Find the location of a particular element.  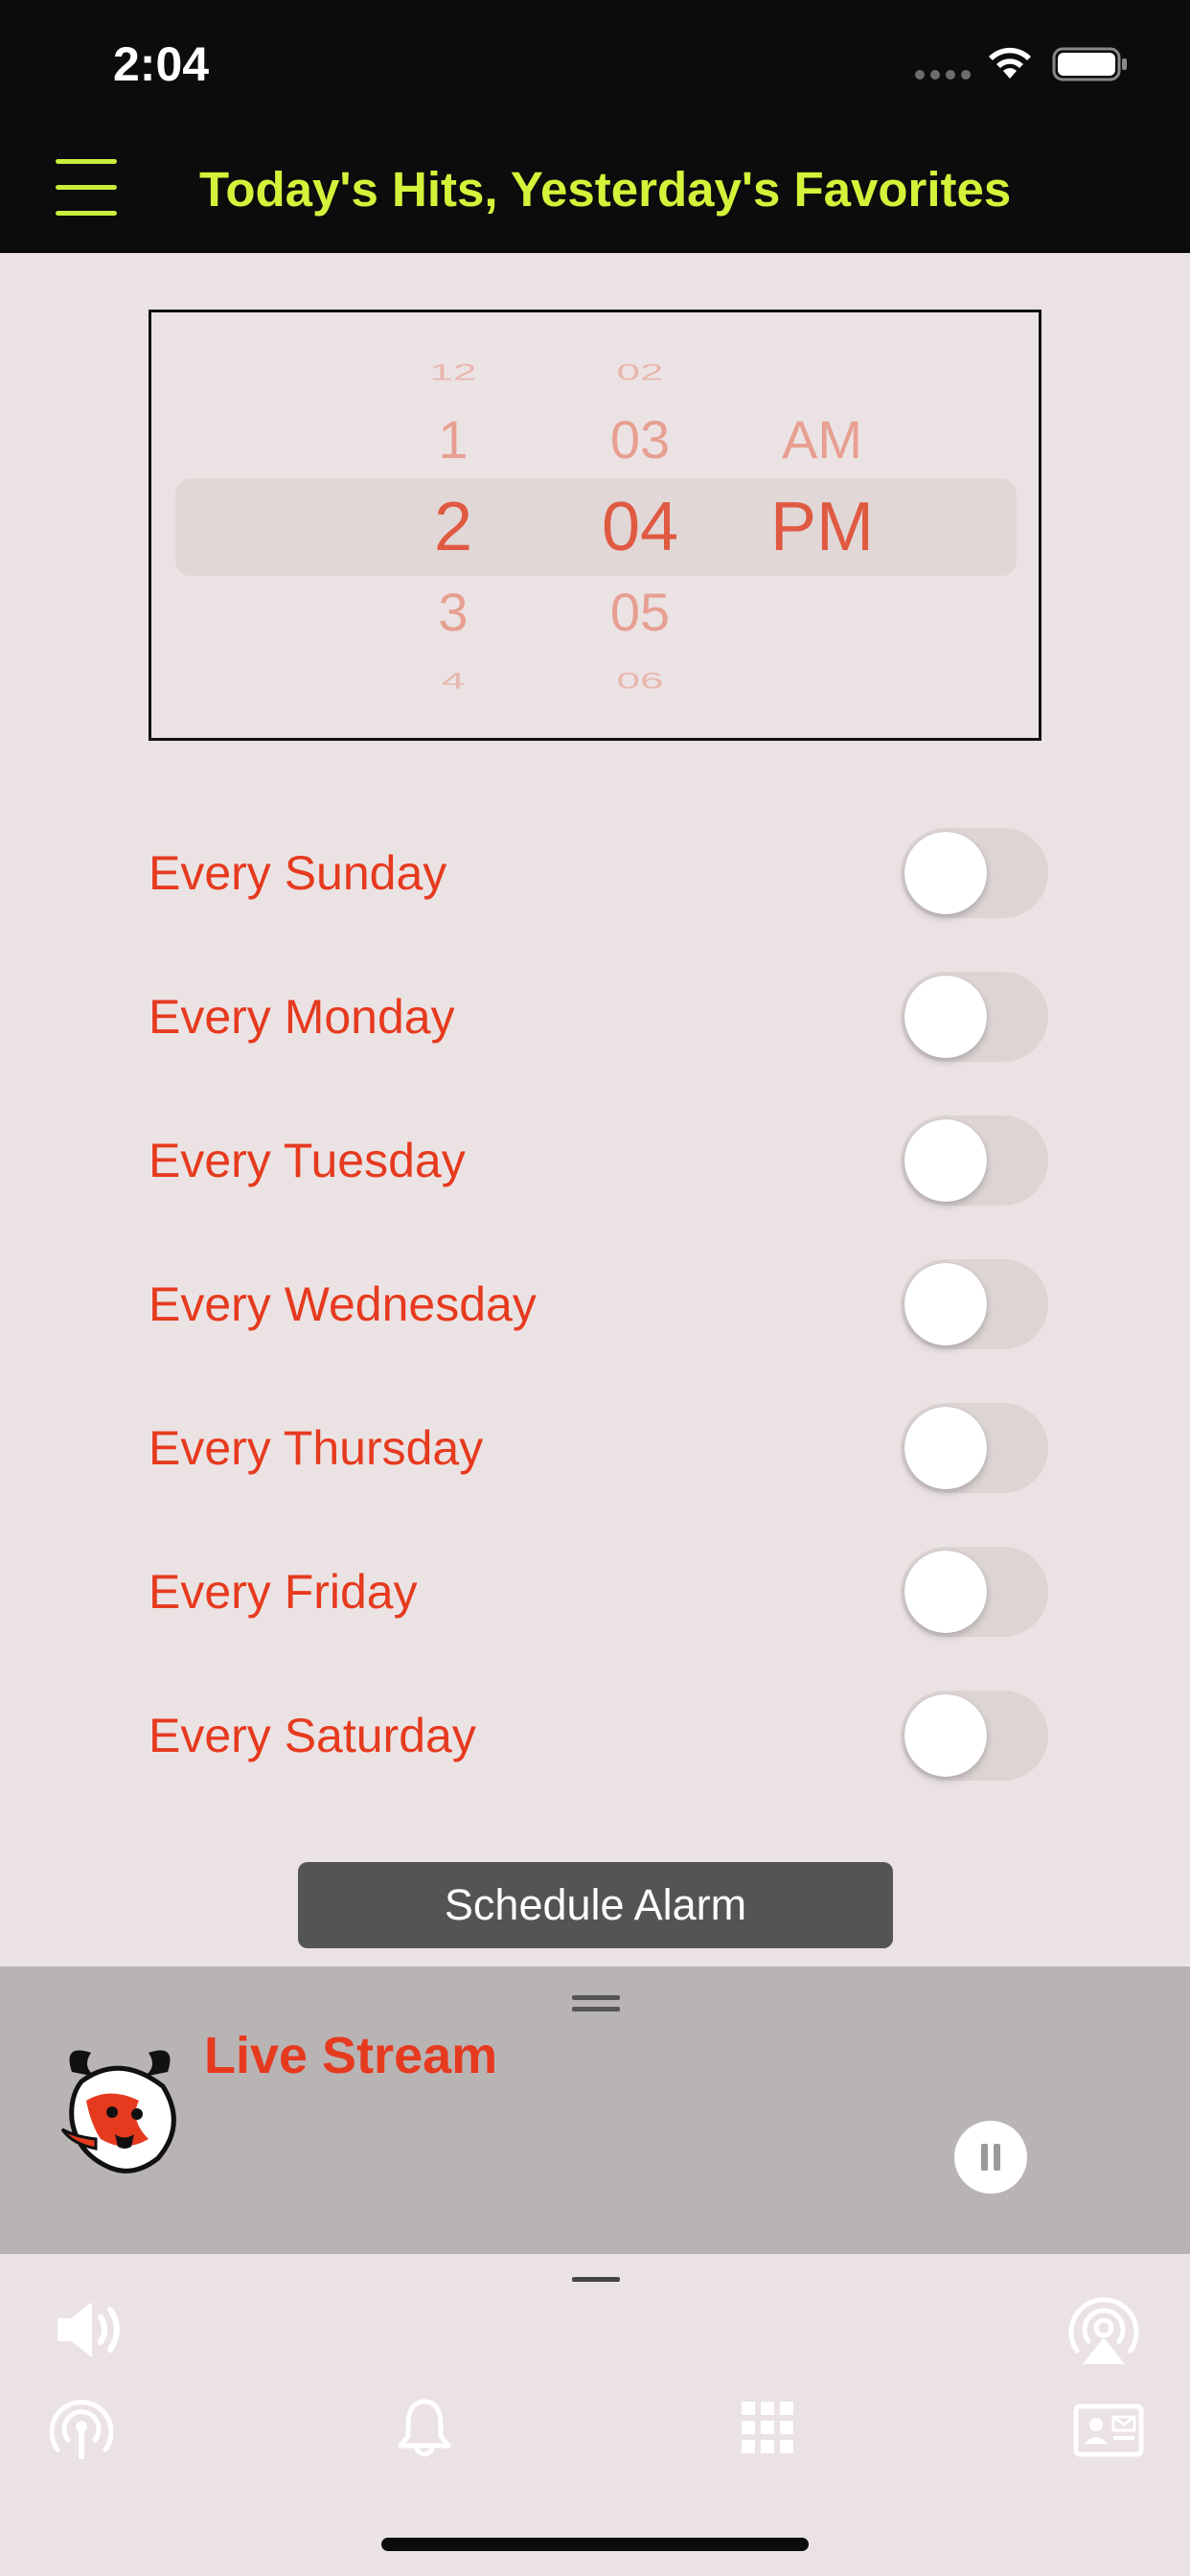

hour-wheel: 12 1 2 3 4 is located at coordinates (453, 525).